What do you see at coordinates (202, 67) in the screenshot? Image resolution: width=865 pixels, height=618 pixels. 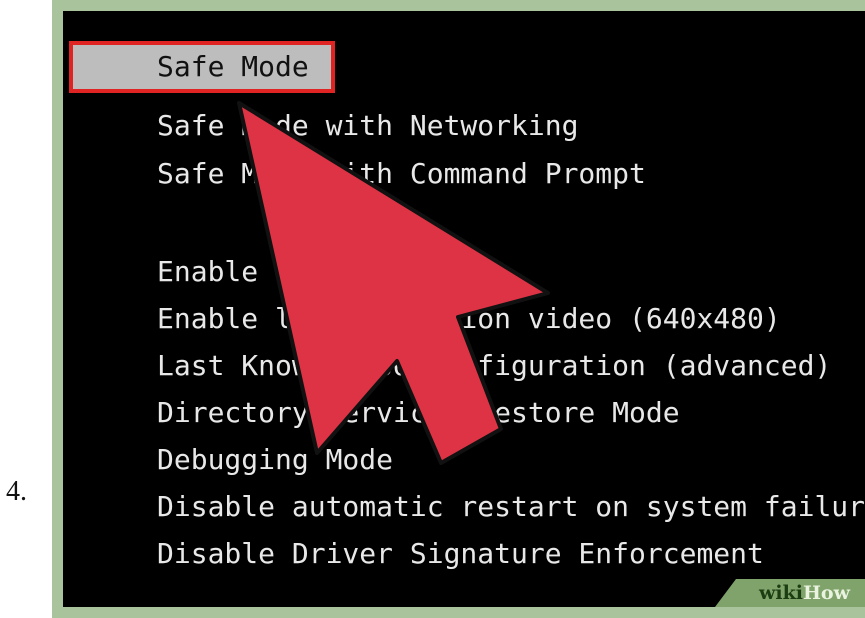 I see `menu-item-safe-mode: Safe Mode` at bounding box center [202, 67].